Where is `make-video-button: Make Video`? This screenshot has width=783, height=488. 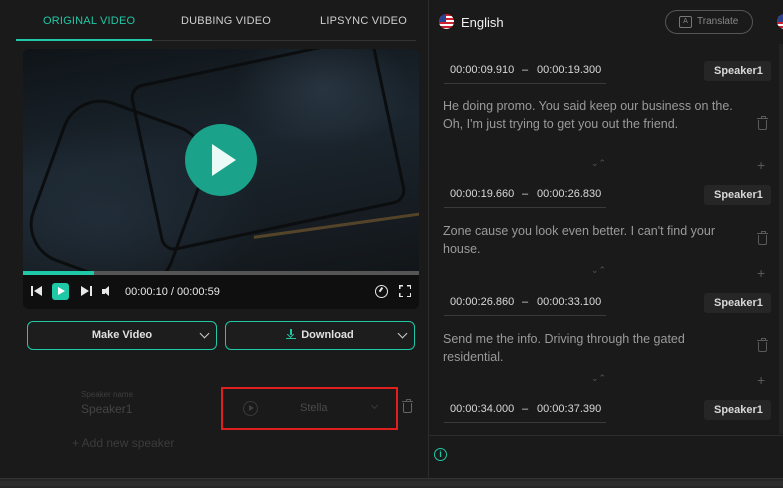
make-video-button: Make Video is located at coordinates (122, 335).